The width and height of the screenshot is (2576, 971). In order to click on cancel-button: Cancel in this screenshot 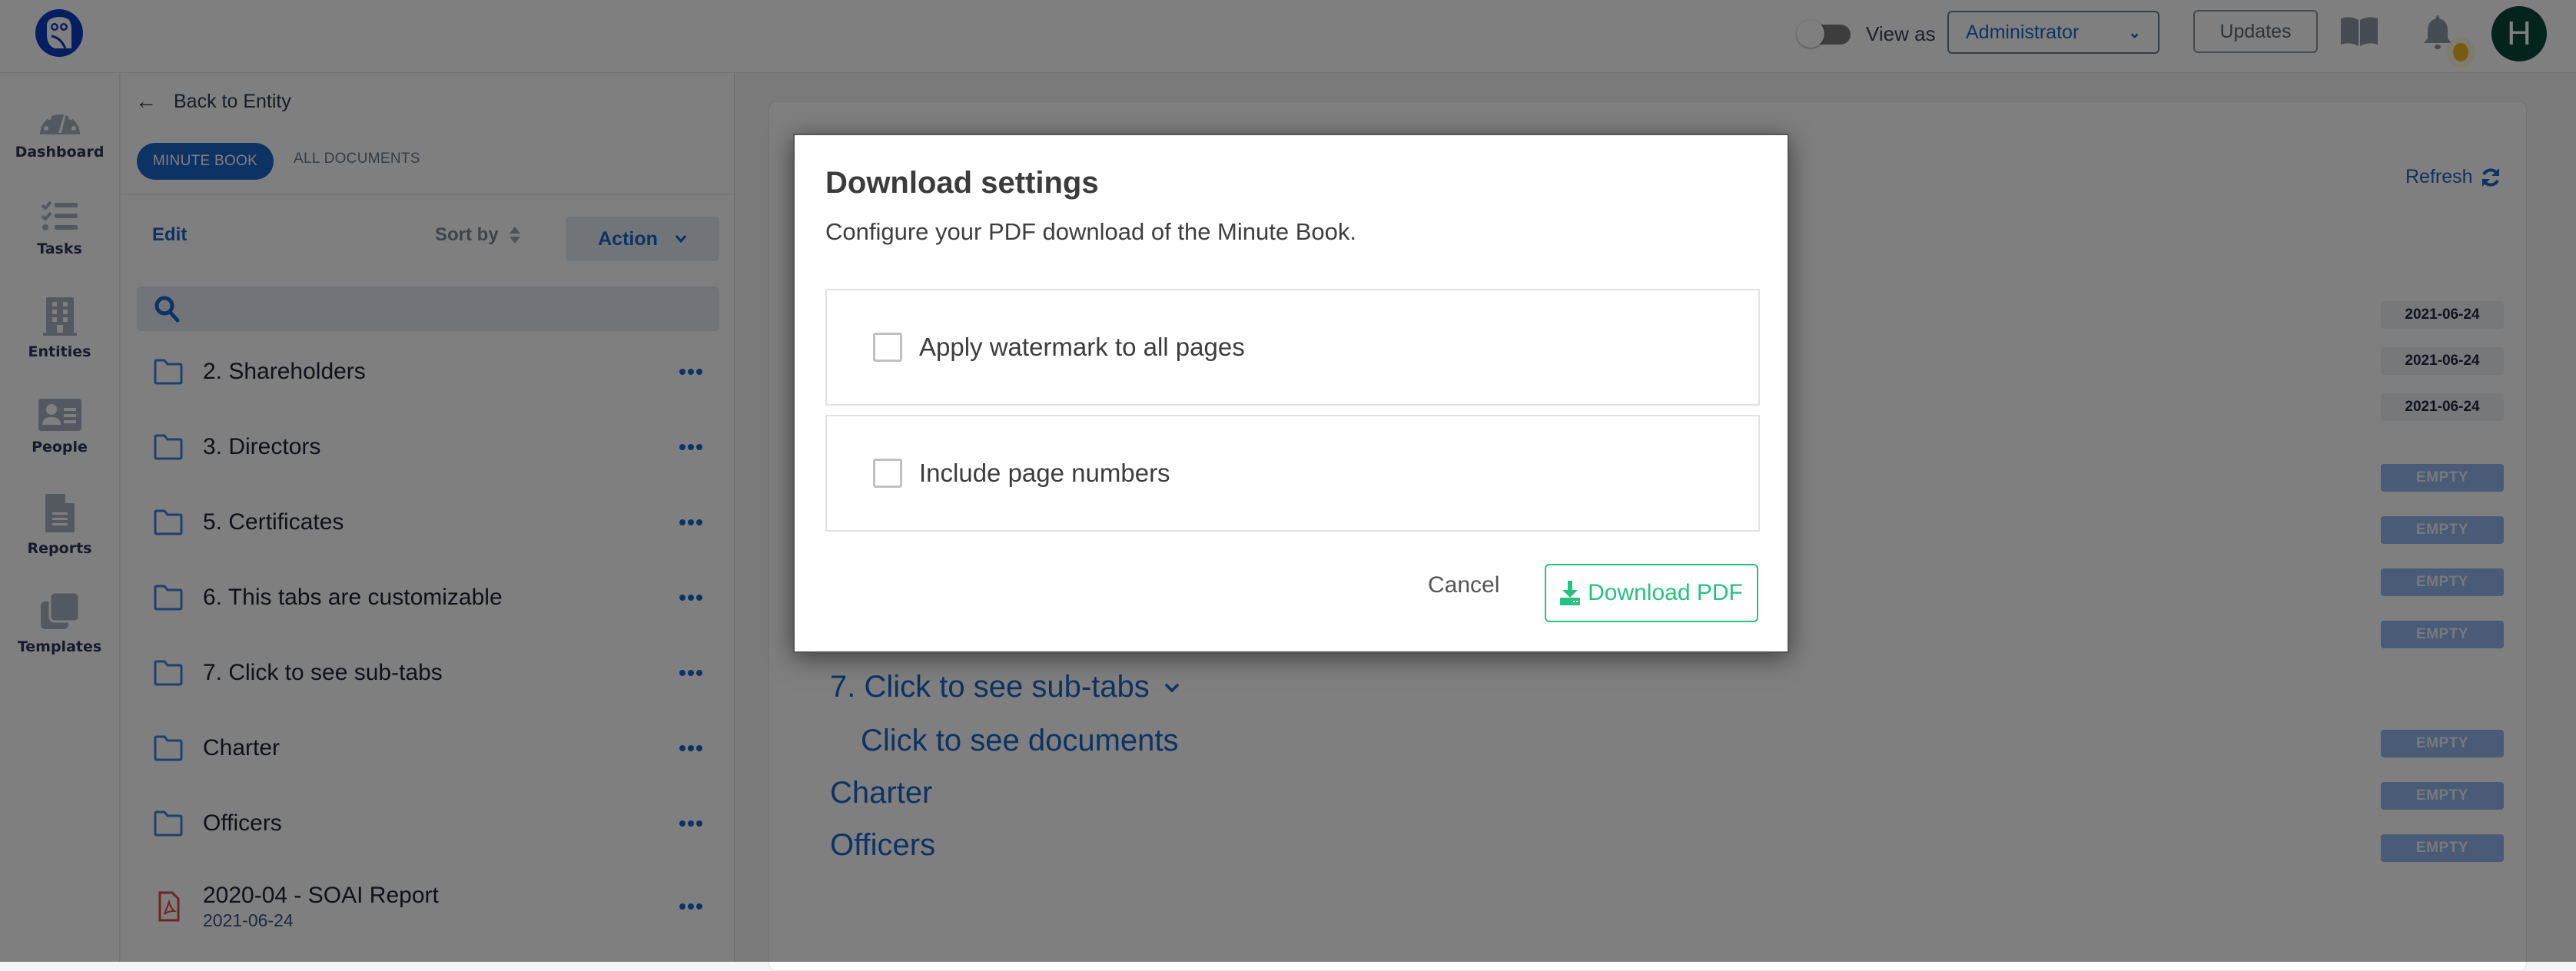, I will do `click(1463, 585)`.